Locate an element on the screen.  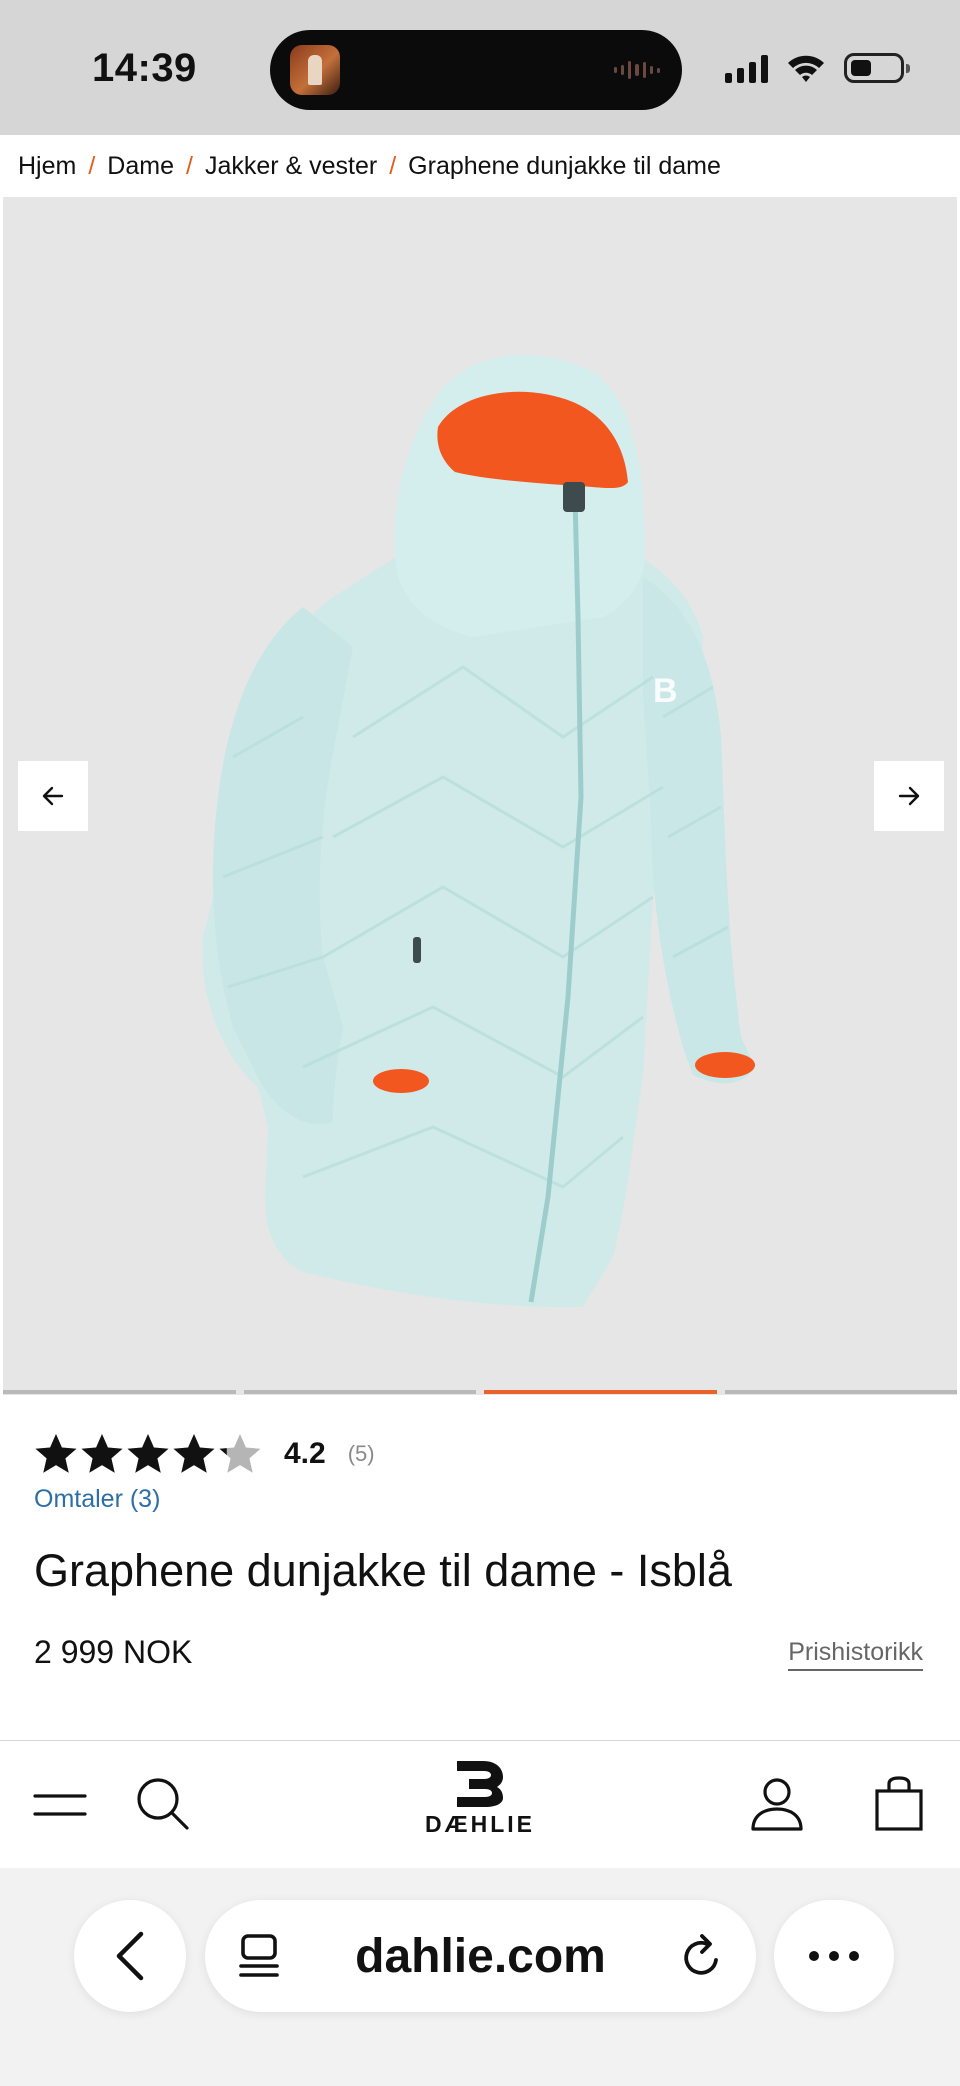
dynamic-island is located at coordinates (476, 70).